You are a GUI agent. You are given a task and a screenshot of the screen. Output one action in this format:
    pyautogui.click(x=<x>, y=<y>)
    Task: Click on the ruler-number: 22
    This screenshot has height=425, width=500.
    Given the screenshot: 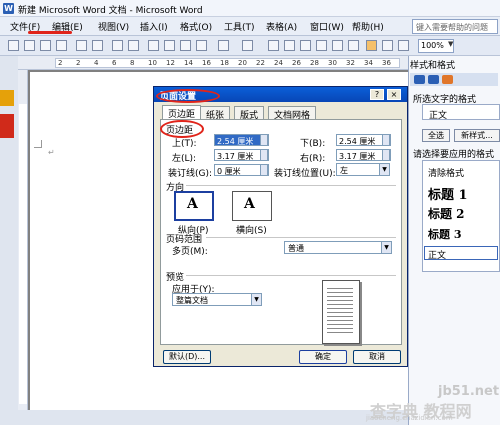 What is the action you would take?
    pyautogui.click(x=260, y=63)
    